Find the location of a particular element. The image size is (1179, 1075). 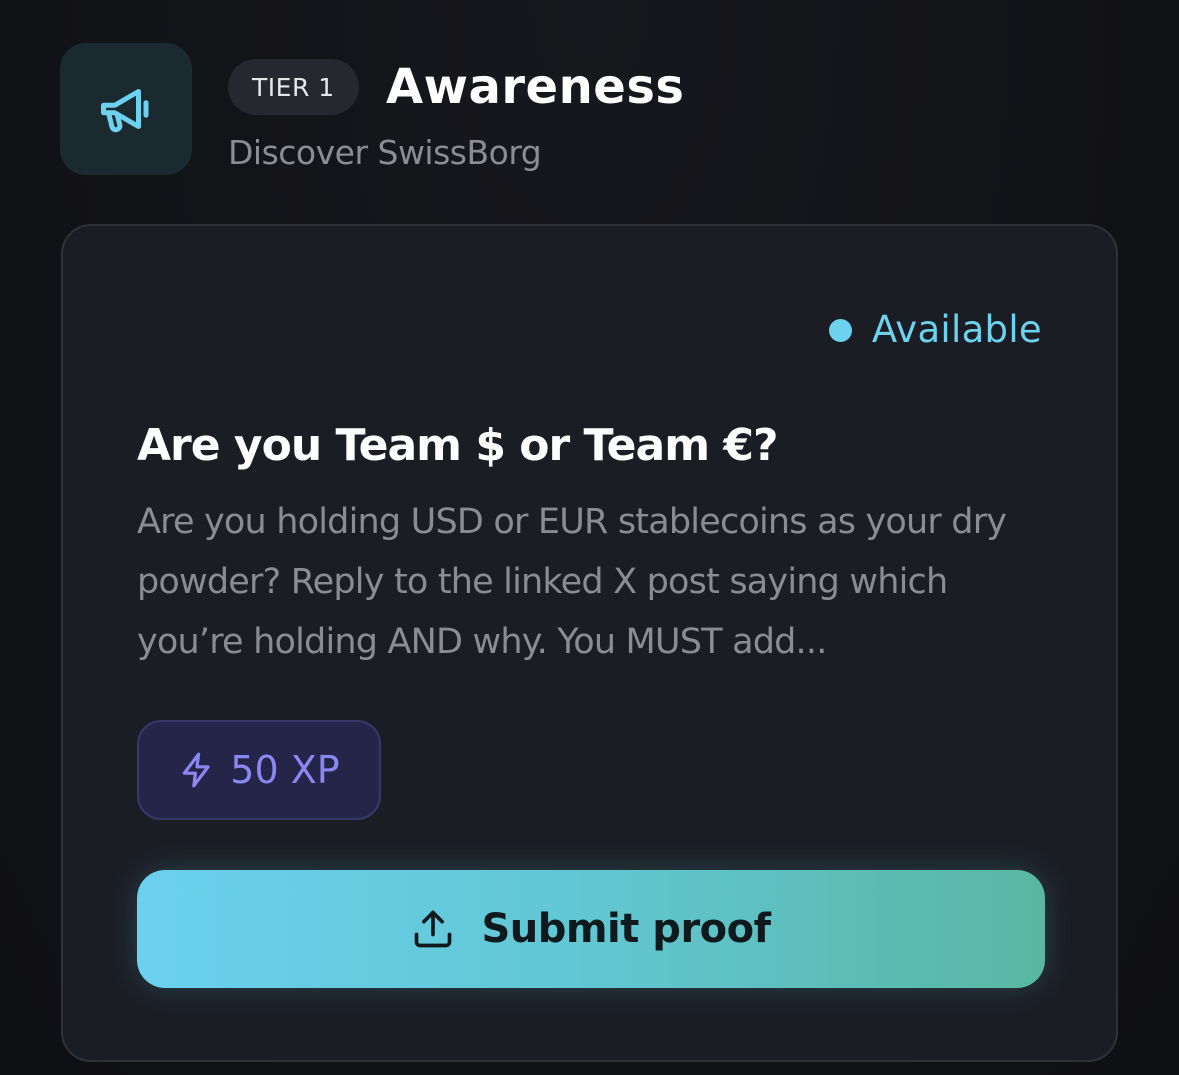

status-indicator: Available is located at coordinates (935, 330).